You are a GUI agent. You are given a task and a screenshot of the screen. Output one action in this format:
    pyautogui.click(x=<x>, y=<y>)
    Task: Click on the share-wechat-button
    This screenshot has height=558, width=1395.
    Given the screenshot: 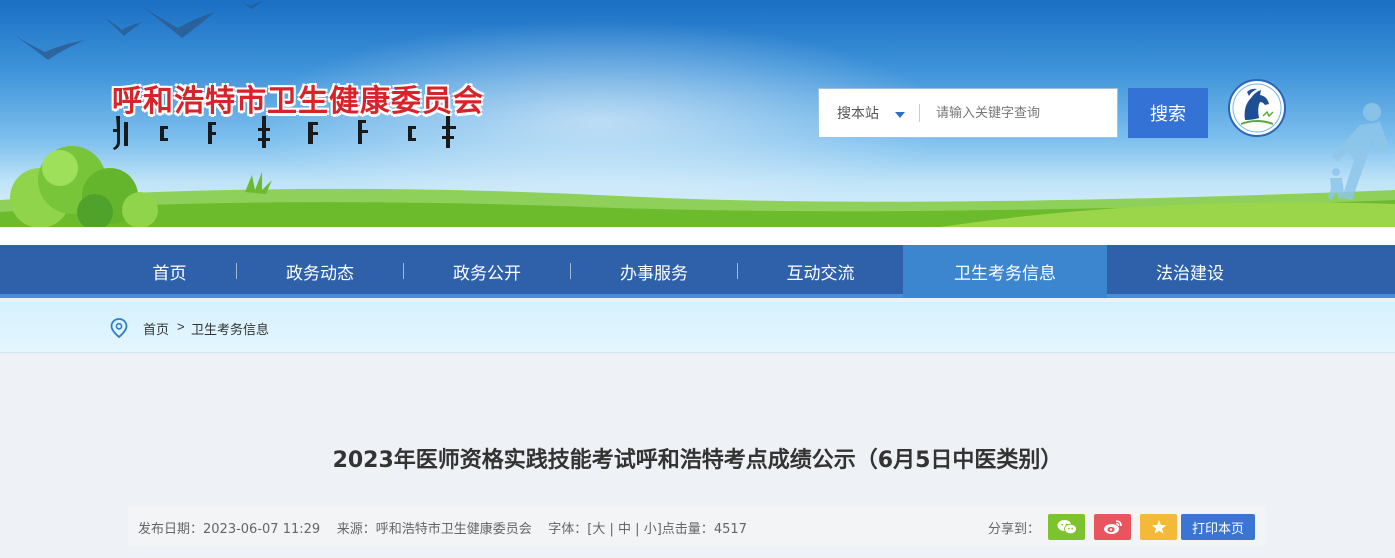 What is the action you would take?
    pyautogui.click(x=1066, y=527)
    